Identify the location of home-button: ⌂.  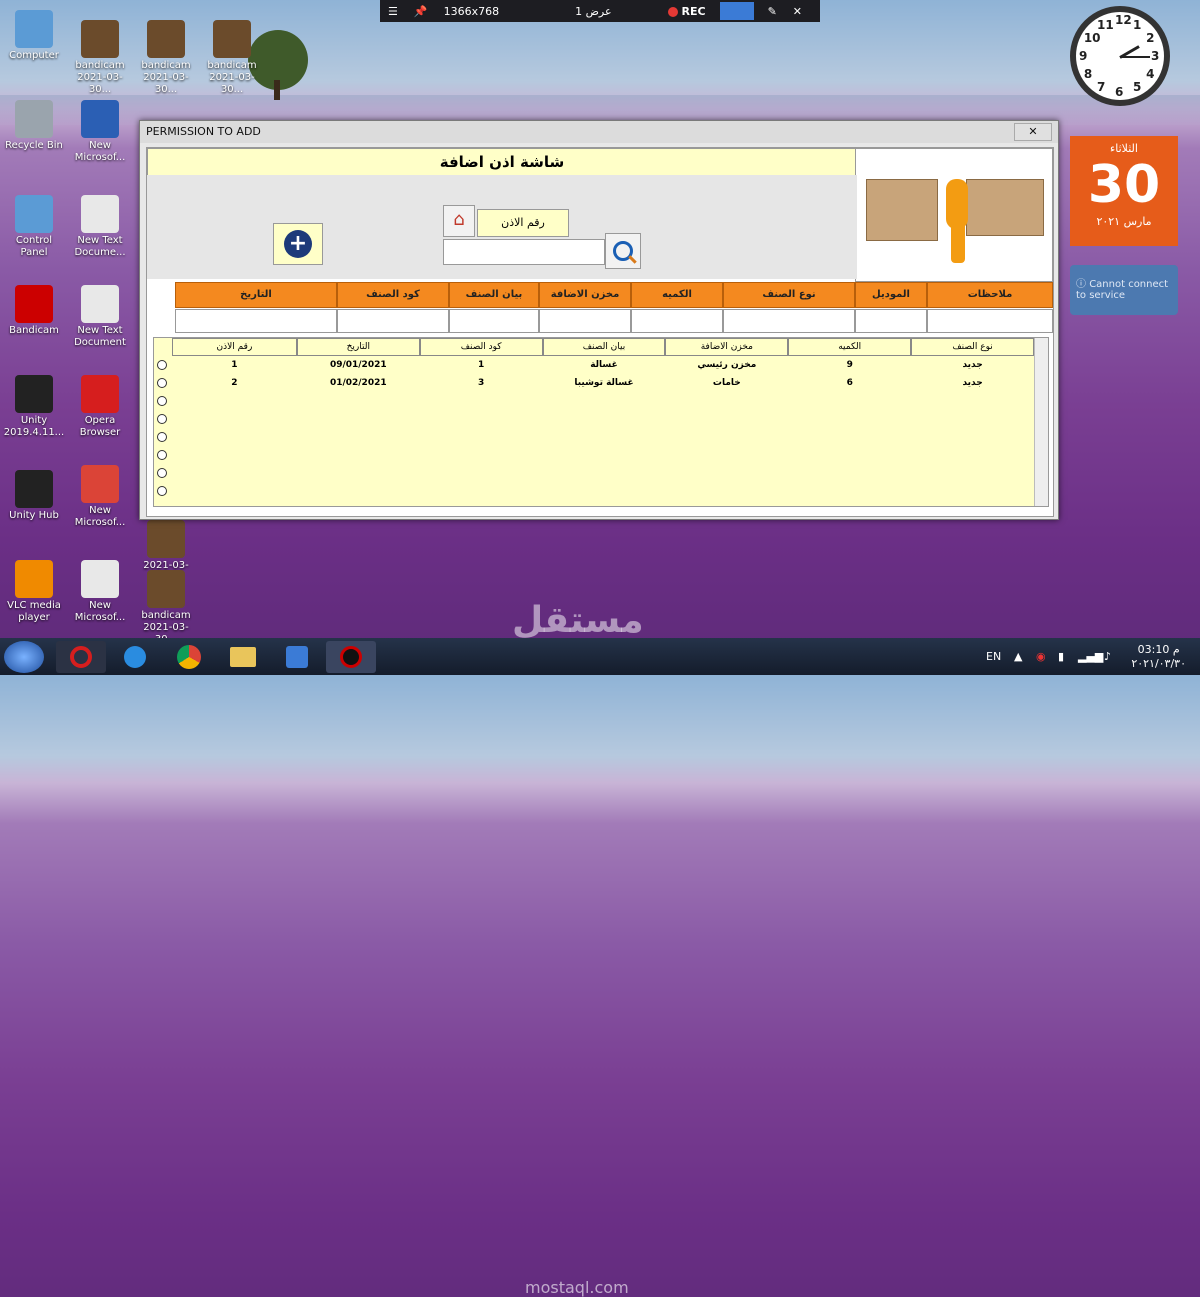
(459, 221).